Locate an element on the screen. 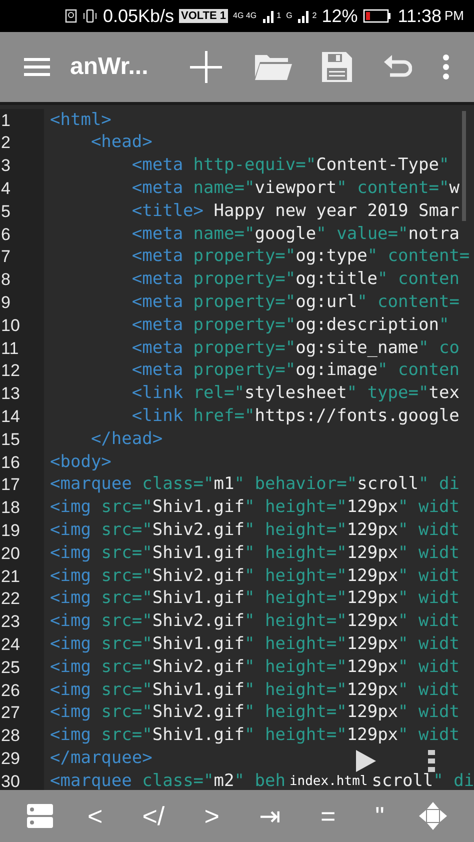 The width and height of the screenshot is (474, 842). code-line: <meta name="viewport" content="w is located at coordinates (295, 188).